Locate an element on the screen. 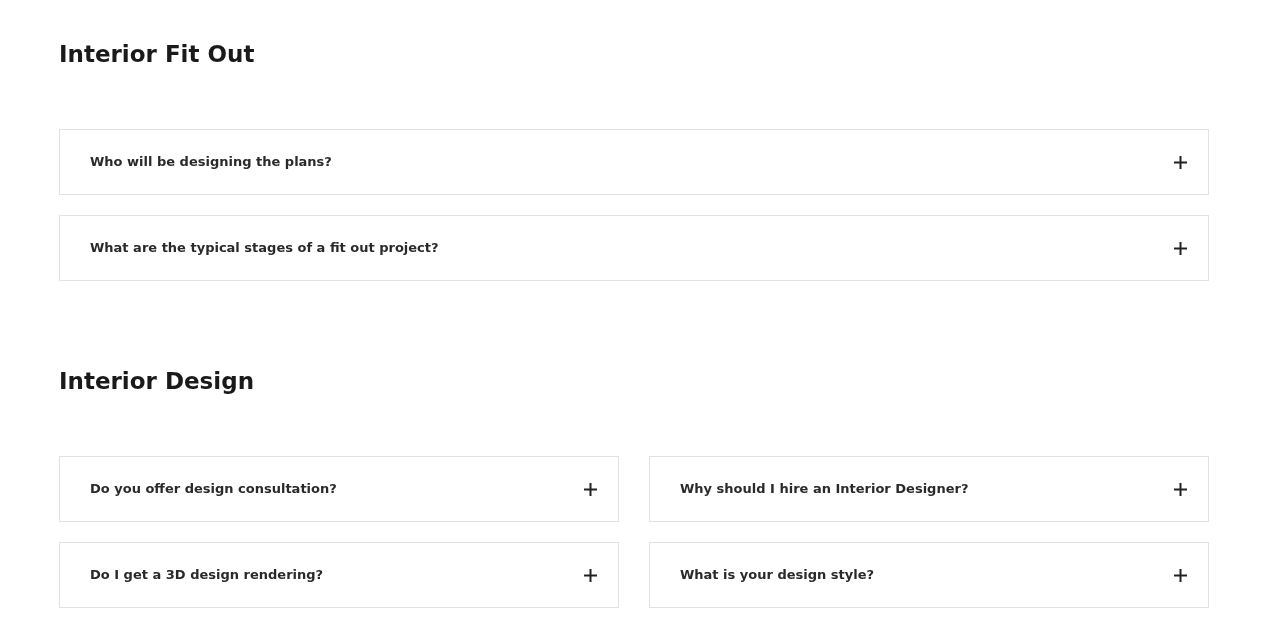 This screenshot has width=1268, height=629. faq-item: Why should I hire an Interior Designer? is located at coordinates (929, 489).